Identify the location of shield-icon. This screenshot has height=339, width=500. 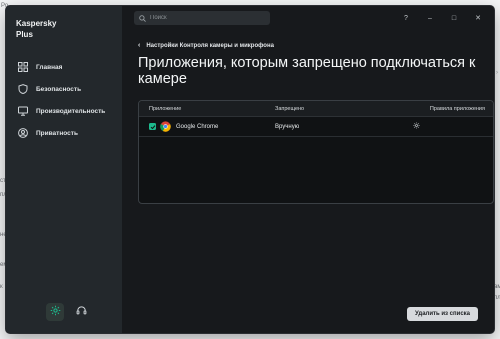
(23, 89).